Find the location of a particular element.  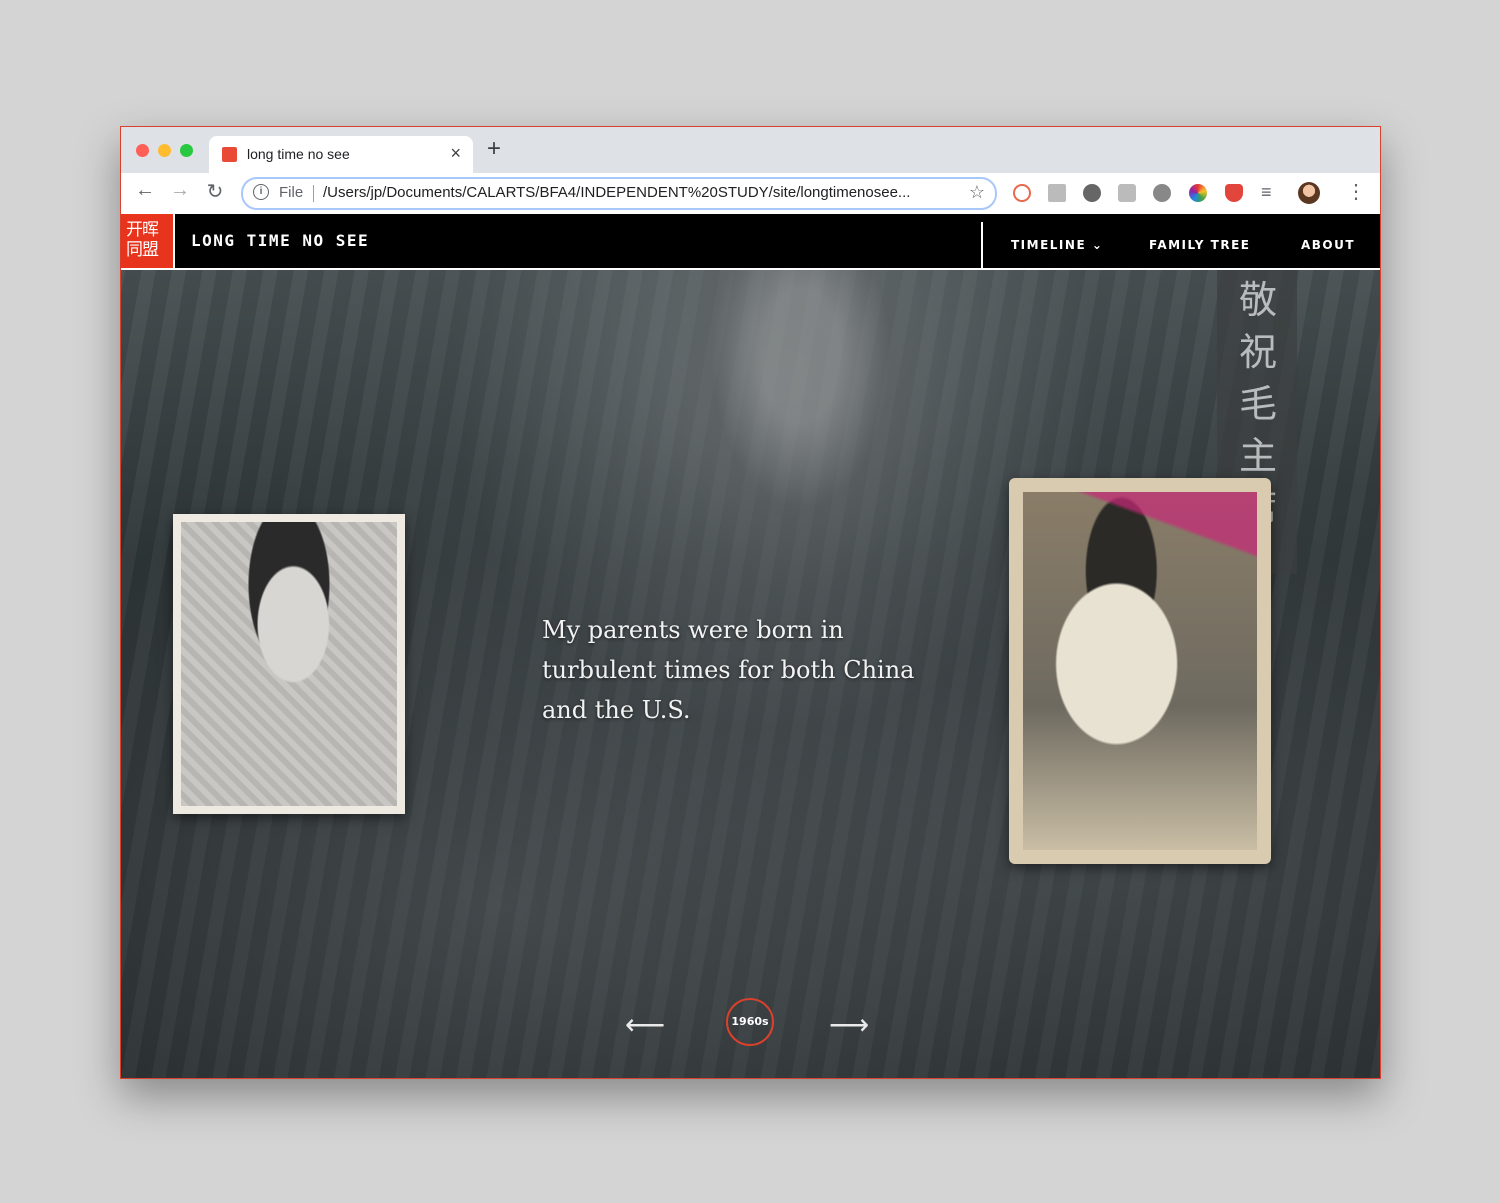

browser-menu-icon: ⋮ is located at coordinates (1356, 191).